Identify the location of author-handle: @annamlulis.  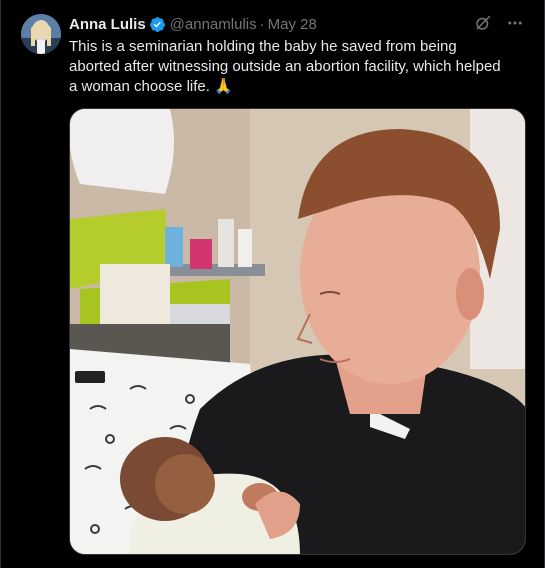
(213, 24).